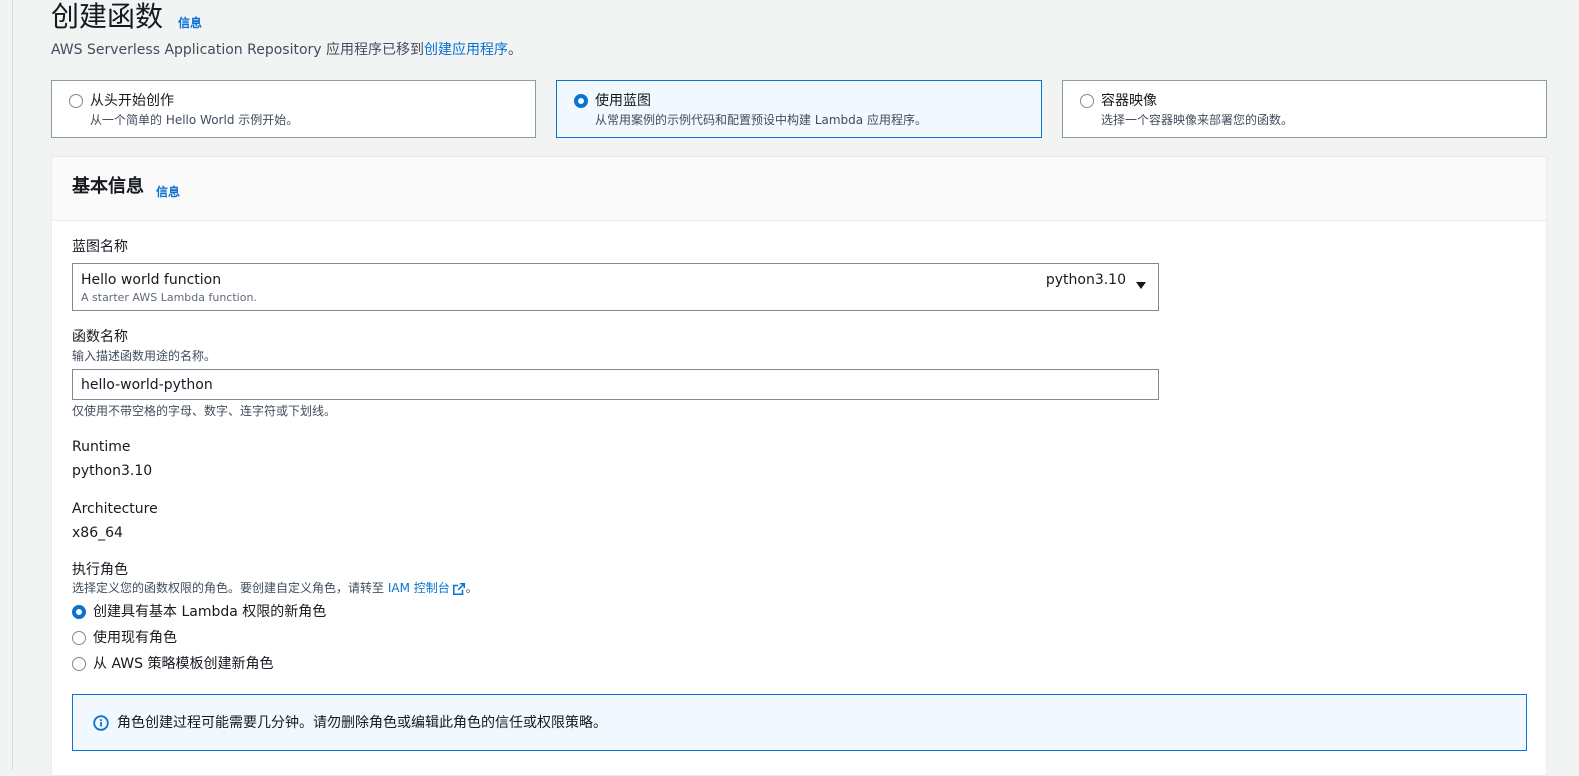 Image resolution: width=1579 pixels, height=776 pixels. What do you see at coordinates (100, 247) in the screenshot?
I see `blueprint-label: 蓝图名称` at bounding box center [100, 247].